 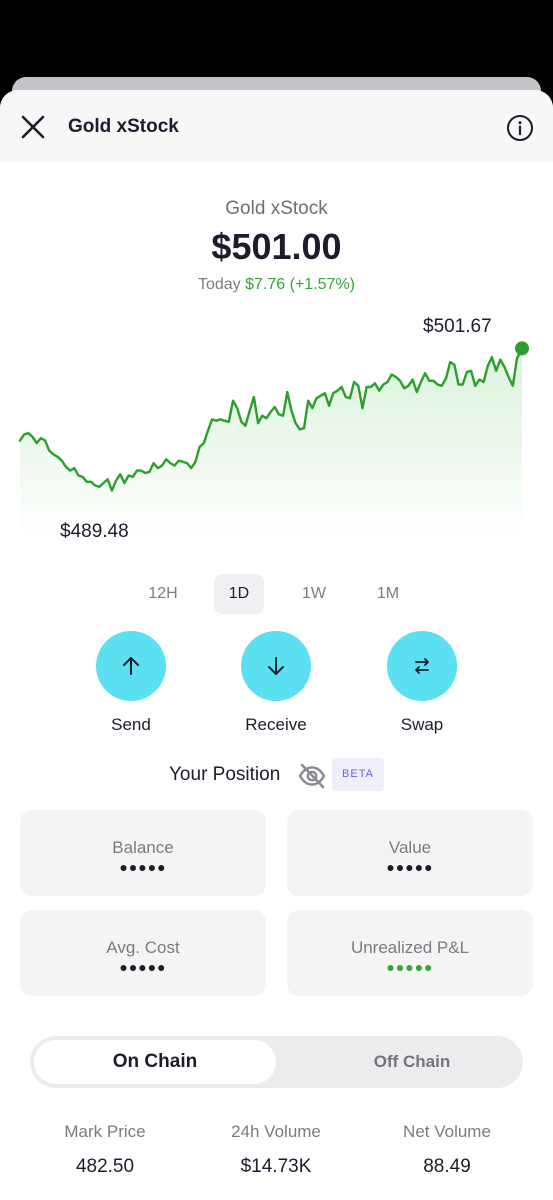 I want to click on chart-current-point, so click(x=522, y=348).